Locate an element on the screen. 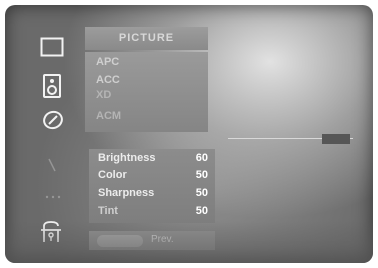  menu-item-acm: ACM is located at coordinates (108, 116).